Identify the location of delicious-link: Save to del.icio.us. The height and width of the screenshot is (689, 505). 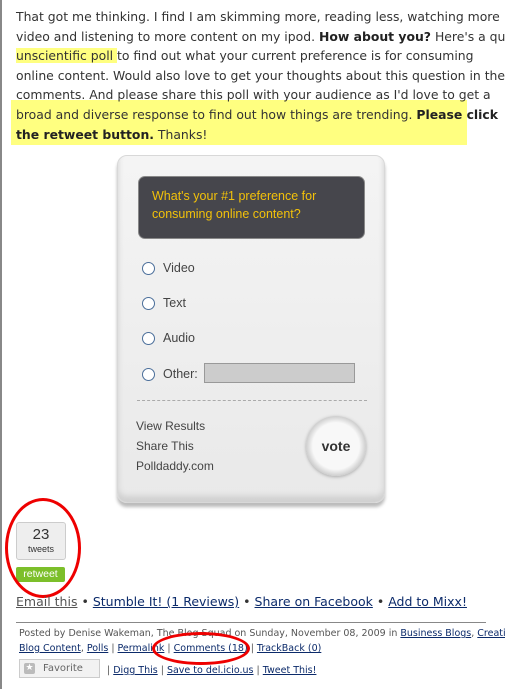
(210, 670).